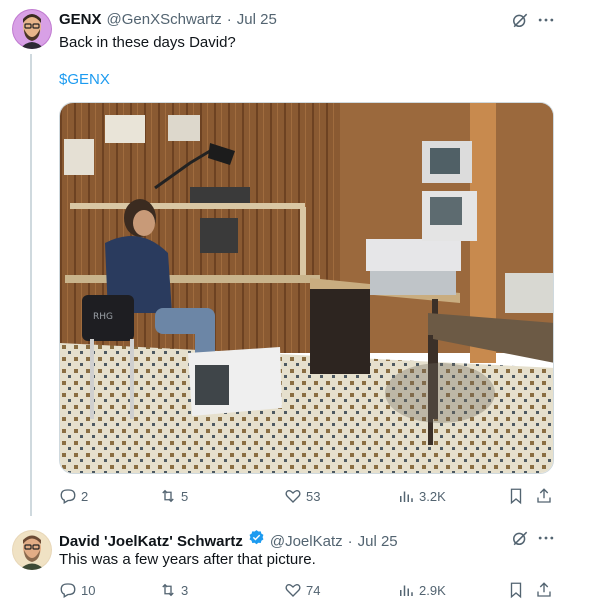 Image resolution: width=592 pixels, height=606 pixels. What do you see at coordinates (185, 496) in the screenshot?
I see `tweet1-retweet-count: 5` at bounding box center [185, 496].